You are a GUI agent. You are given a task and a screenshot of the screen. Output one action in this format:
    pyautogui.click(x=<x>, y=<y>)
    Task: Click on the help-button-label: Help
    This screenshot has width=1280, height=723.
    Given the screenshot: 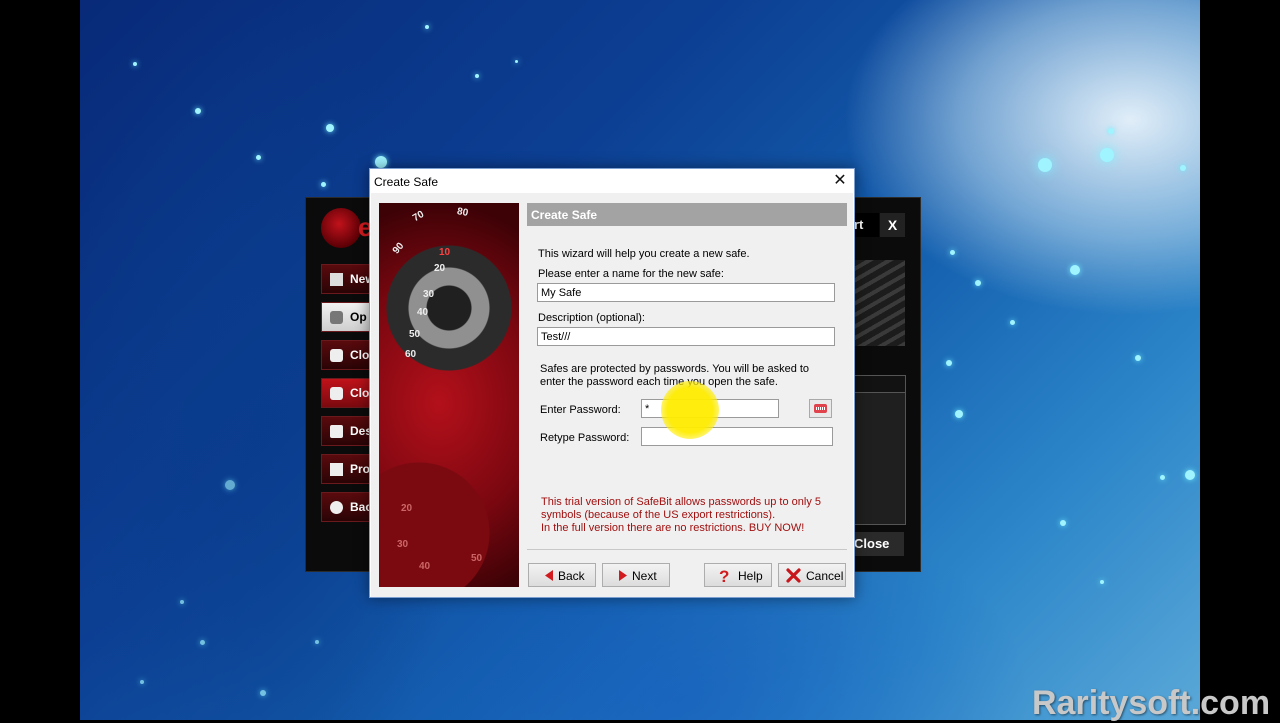 What is the action you would take?
    pyautogui.click(x=750, y=576)
    